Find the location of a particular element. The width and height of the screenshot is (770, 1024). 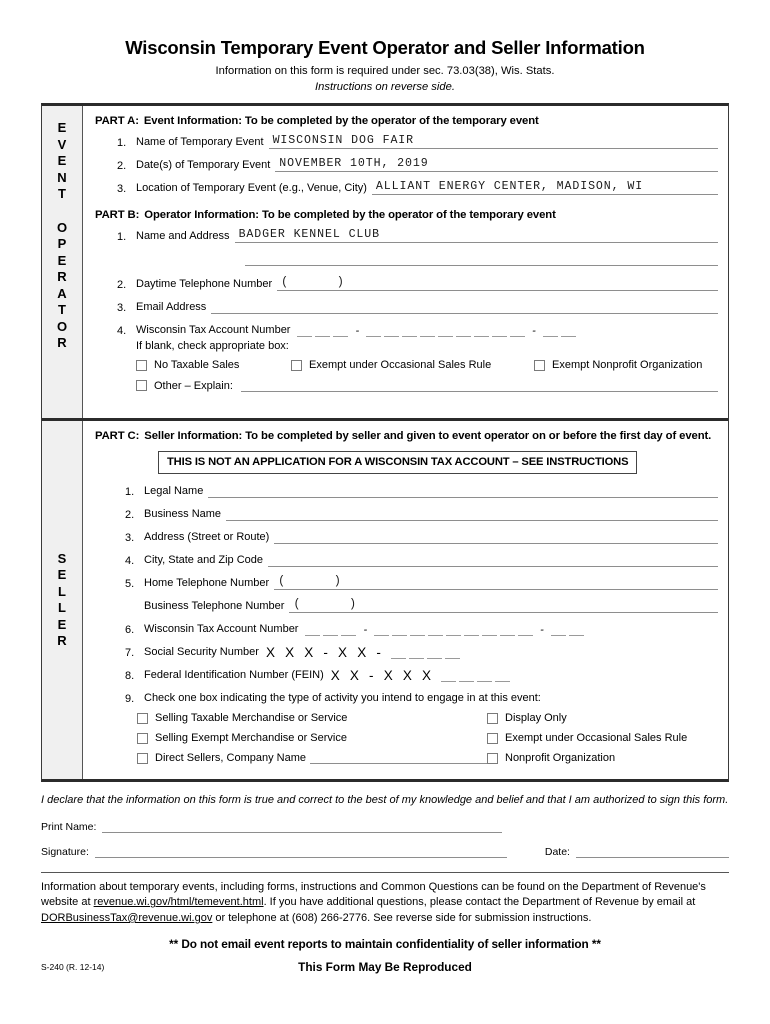

field-number: 4. is located at coordinates (130, 561).